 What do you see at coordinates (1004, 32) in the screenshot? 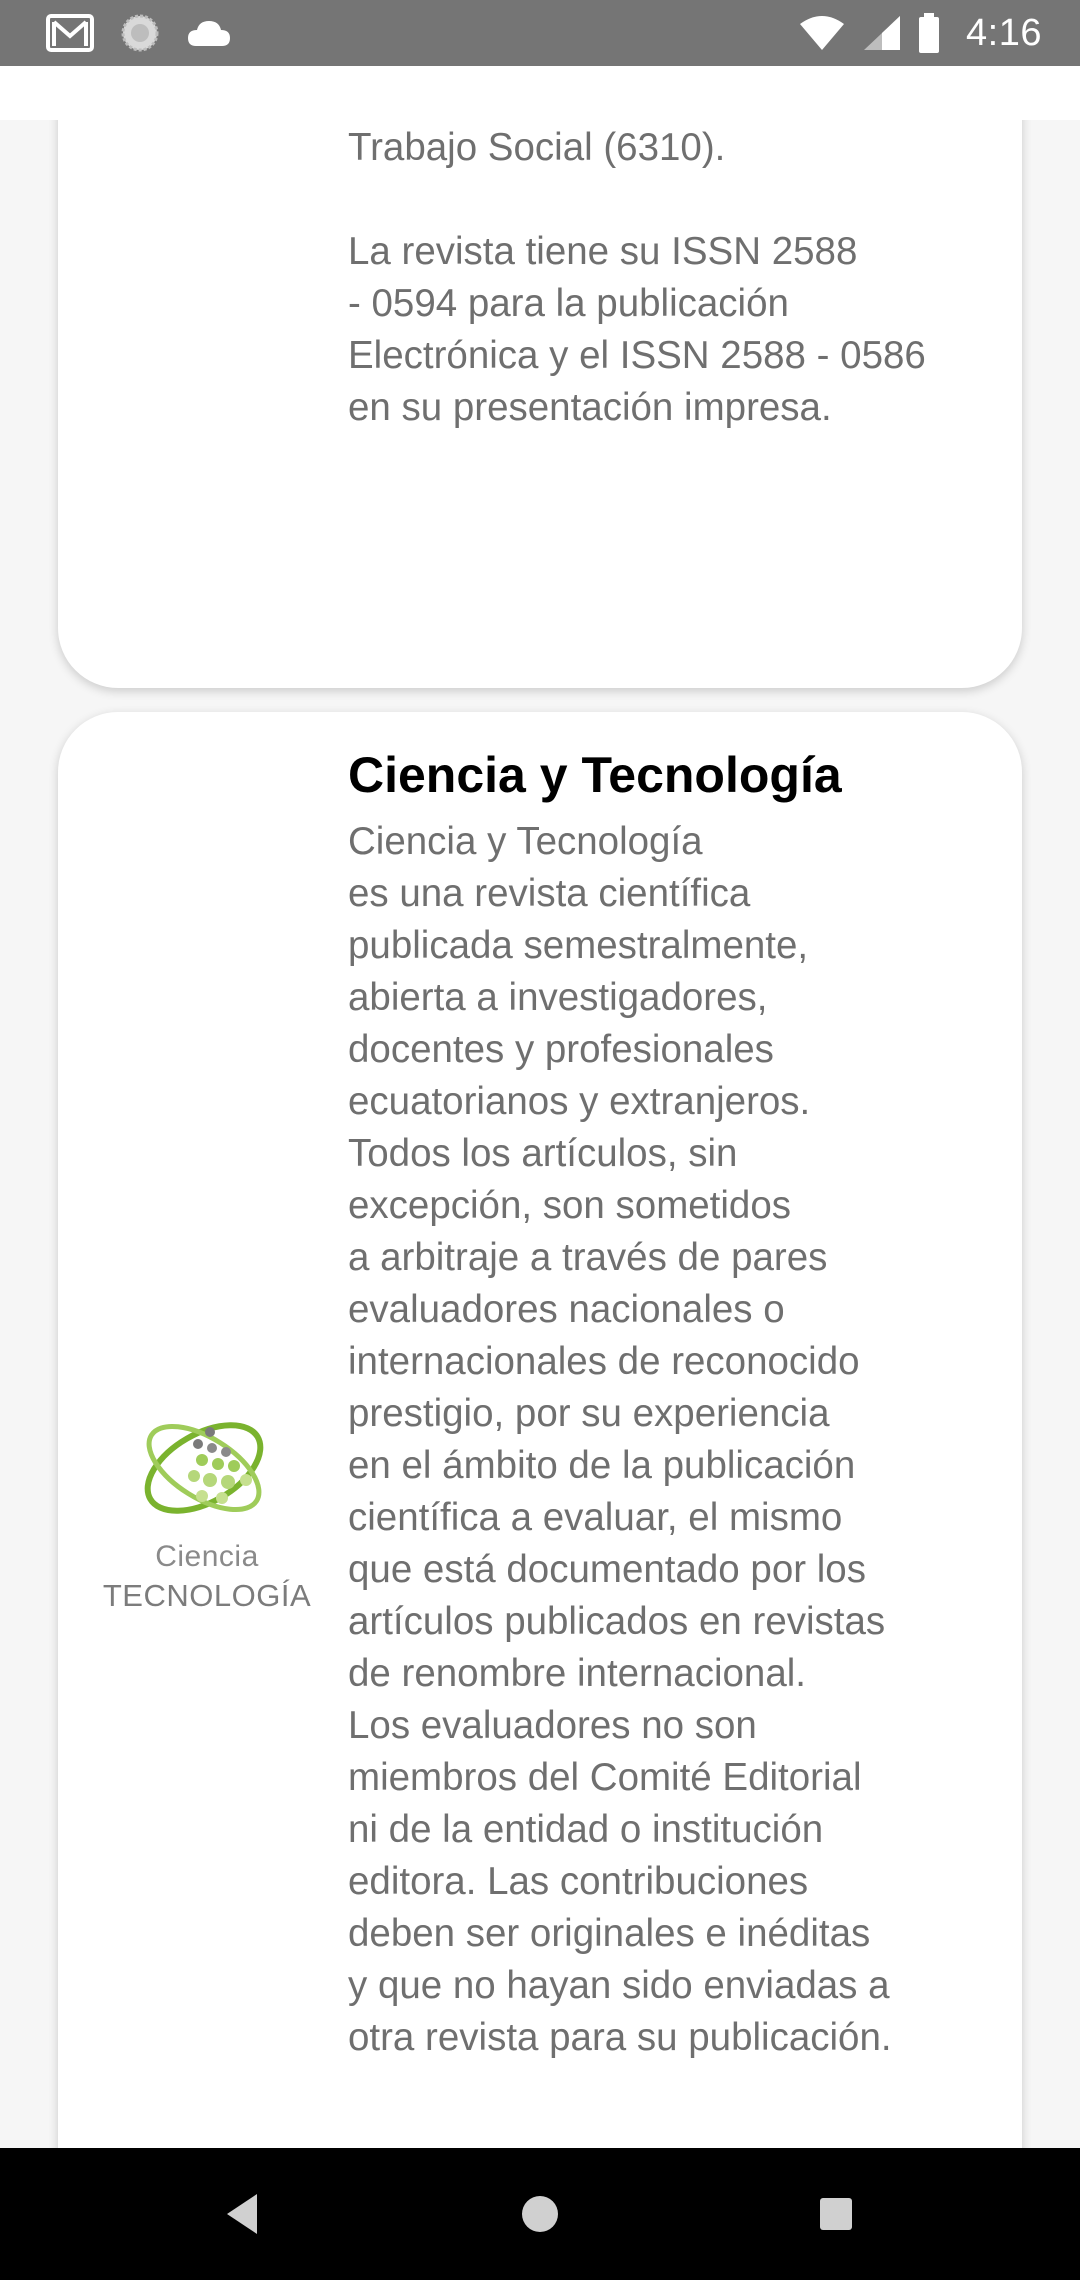
I see `clock: 4:16` at bounding box center [1004, 32].